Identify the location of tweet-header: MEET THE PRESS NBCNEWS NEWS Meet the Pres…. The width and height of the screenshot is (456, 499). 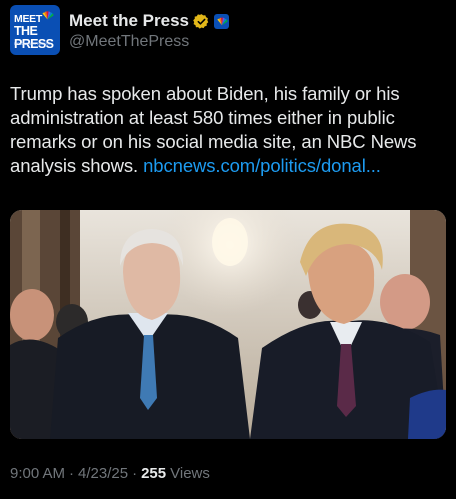
(228, 30).